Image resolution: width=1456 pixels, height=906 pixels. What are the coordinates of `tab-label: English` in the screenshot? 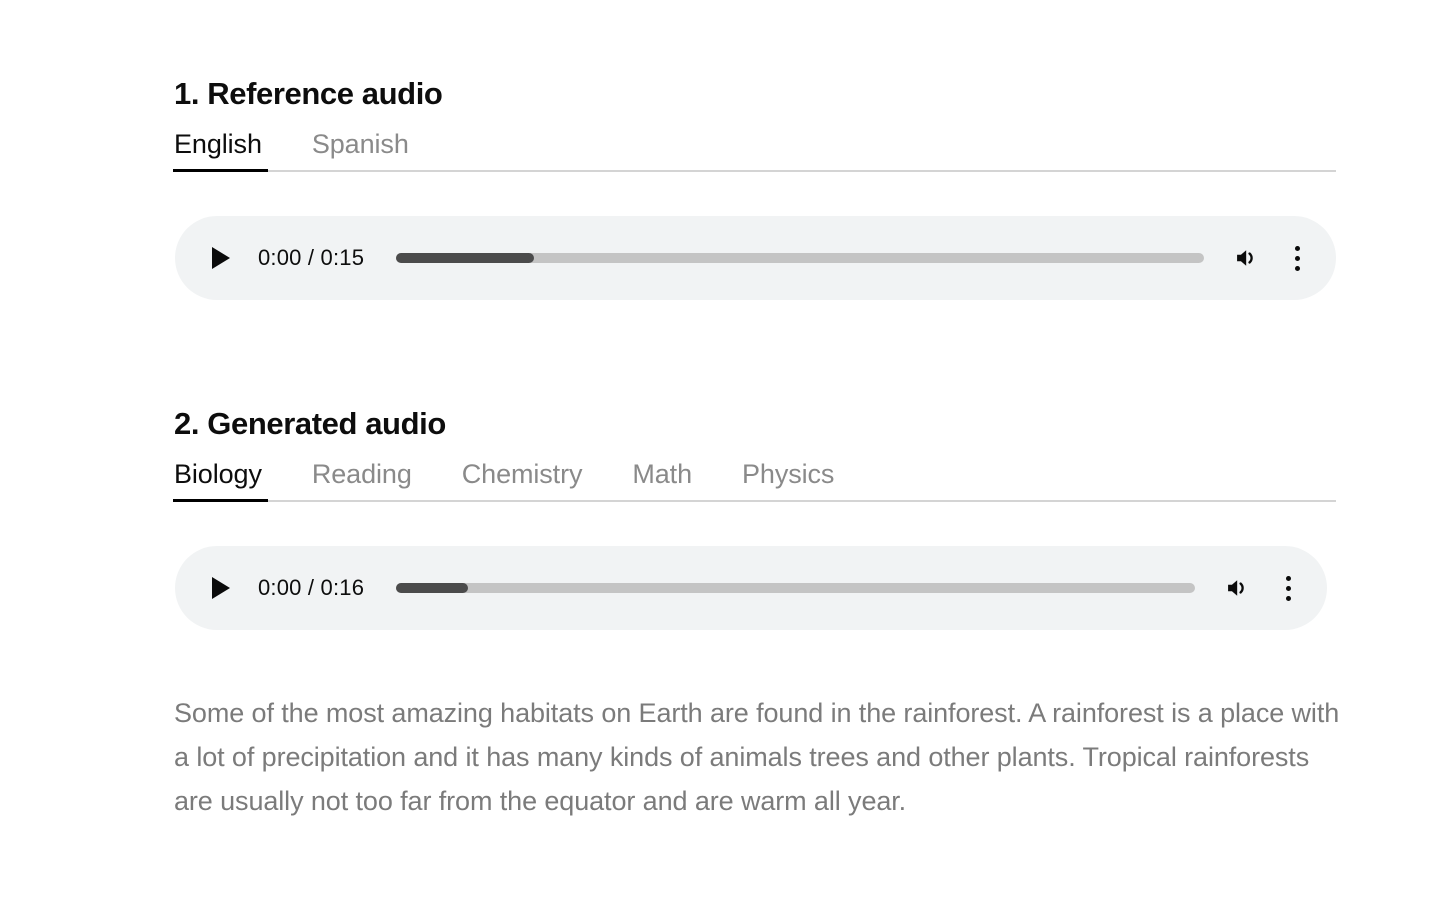 It's located at (218, 144).